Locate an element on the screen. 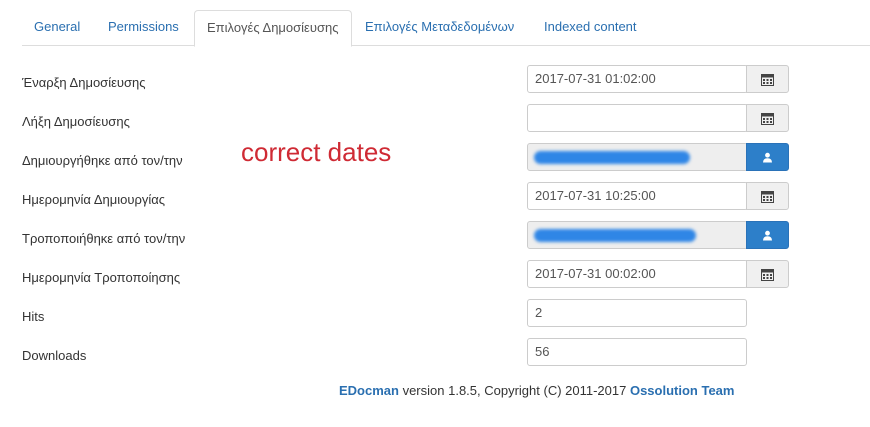 Image resolution: width=870 pixels, height=427 pixels. modified-by-label: Τροποποιήθηκε από τον/την is located at coordinates (104, 238).